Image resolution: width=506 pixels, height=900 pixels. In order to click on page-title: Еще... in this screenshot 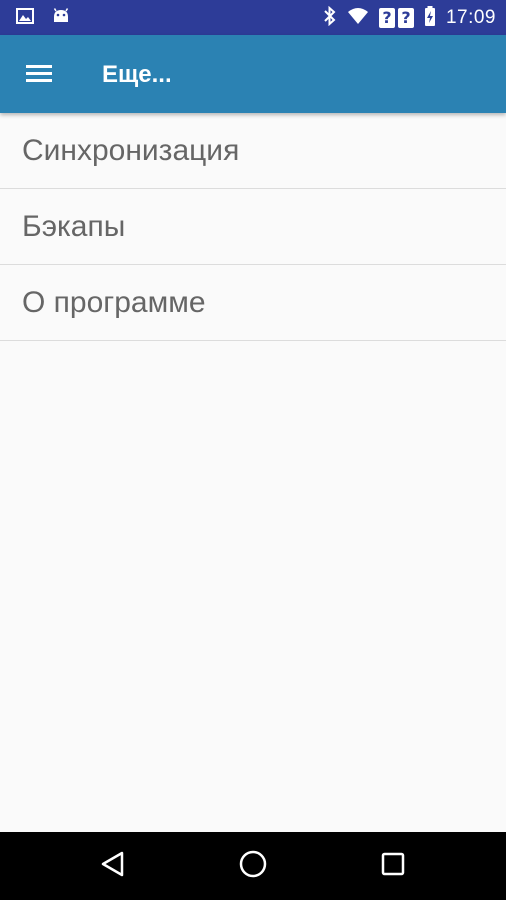, I will do `click(137, 74)`.